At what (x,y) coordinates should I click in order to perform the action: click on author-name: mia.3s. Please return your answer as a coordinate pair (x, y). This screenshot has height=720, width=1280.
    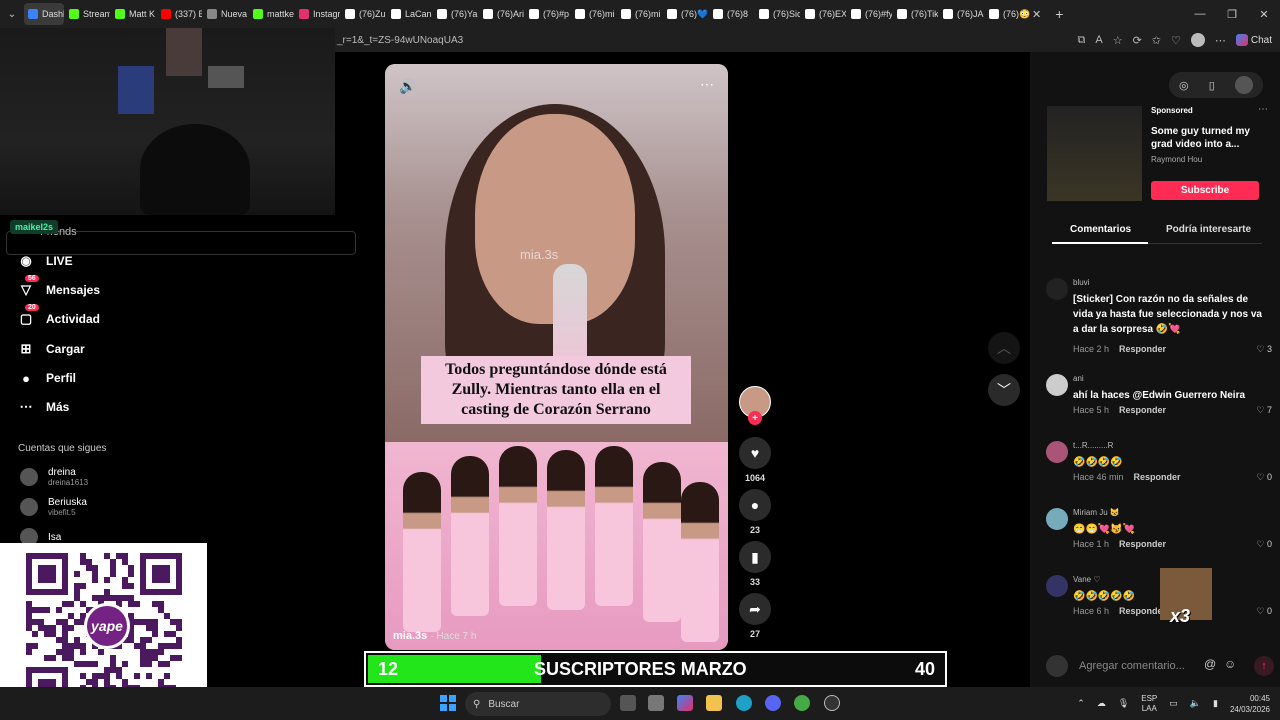
    Looking at the image, I should click on (410, 636).